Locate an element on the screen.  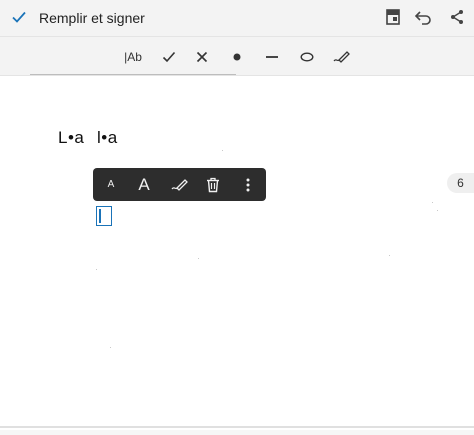
page-number: 6 is located at coordinates (460, 183).